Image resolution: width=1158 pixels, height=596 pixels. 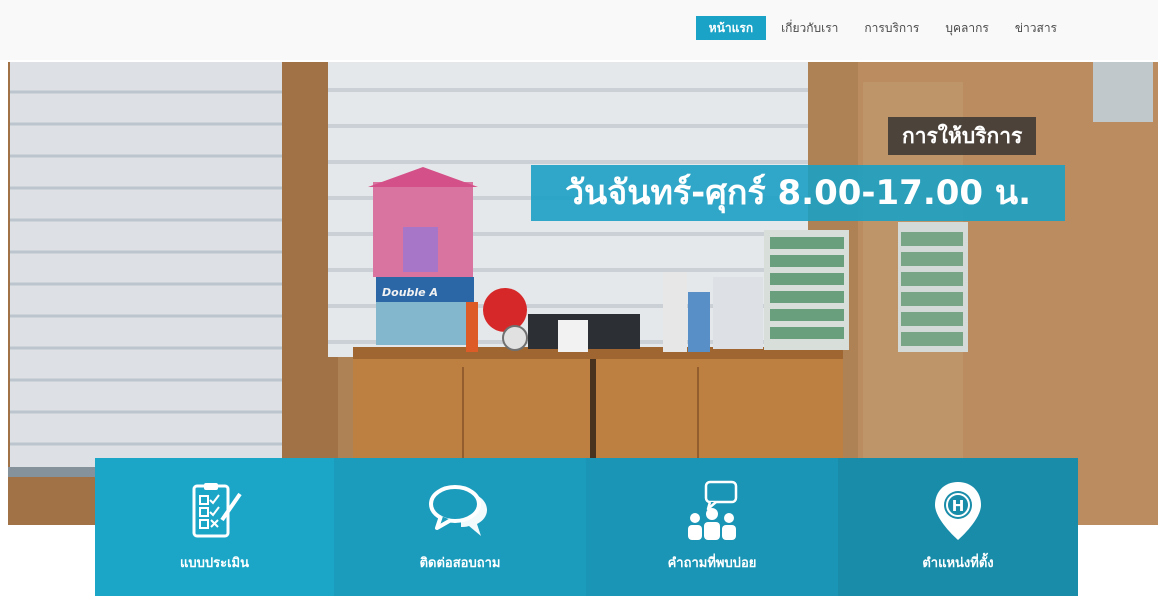 What do you see at coordinates (731, 28) in the screenshot?
I see `menu-item-home: หน้าแรก` at bounding box center [731, 28].